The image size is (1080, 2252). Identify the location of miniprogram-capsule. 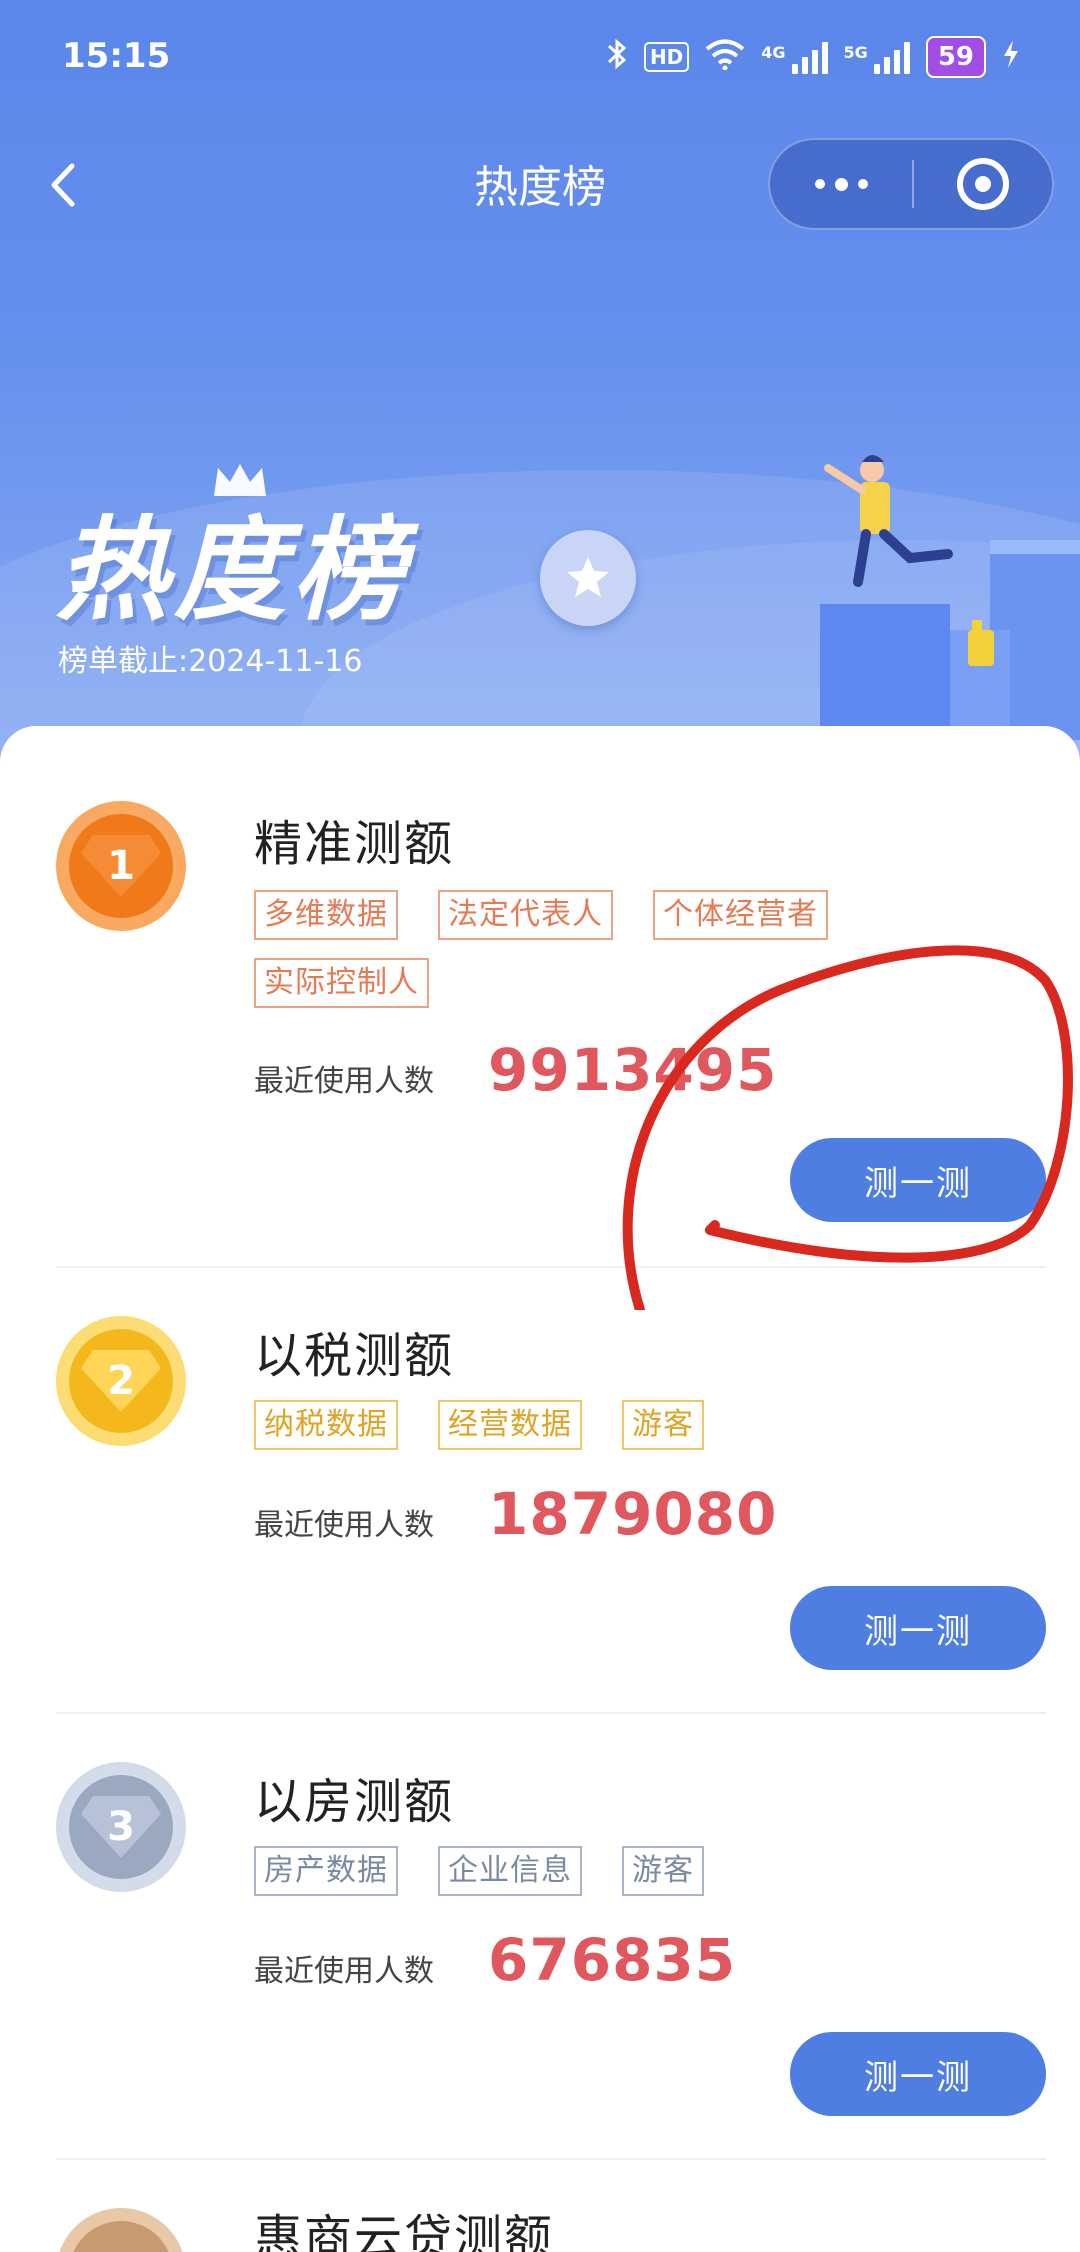
(911, 184).